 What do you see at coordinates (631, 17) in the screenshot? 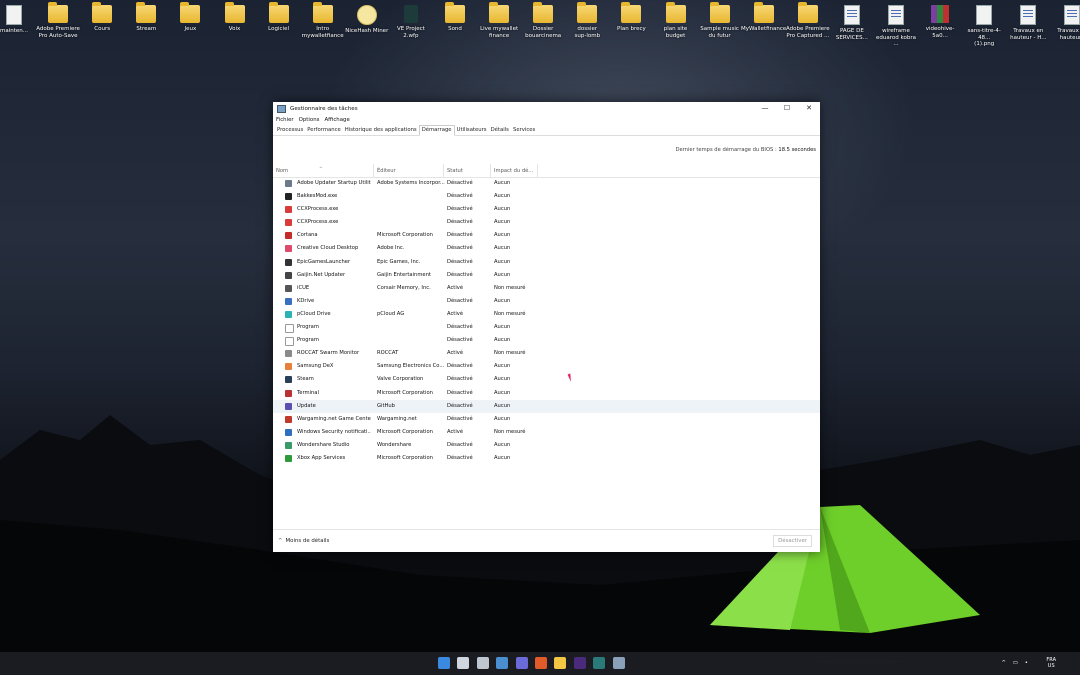
I see `desktop-icon: Plan brecy` at bounding box center [631, 17].